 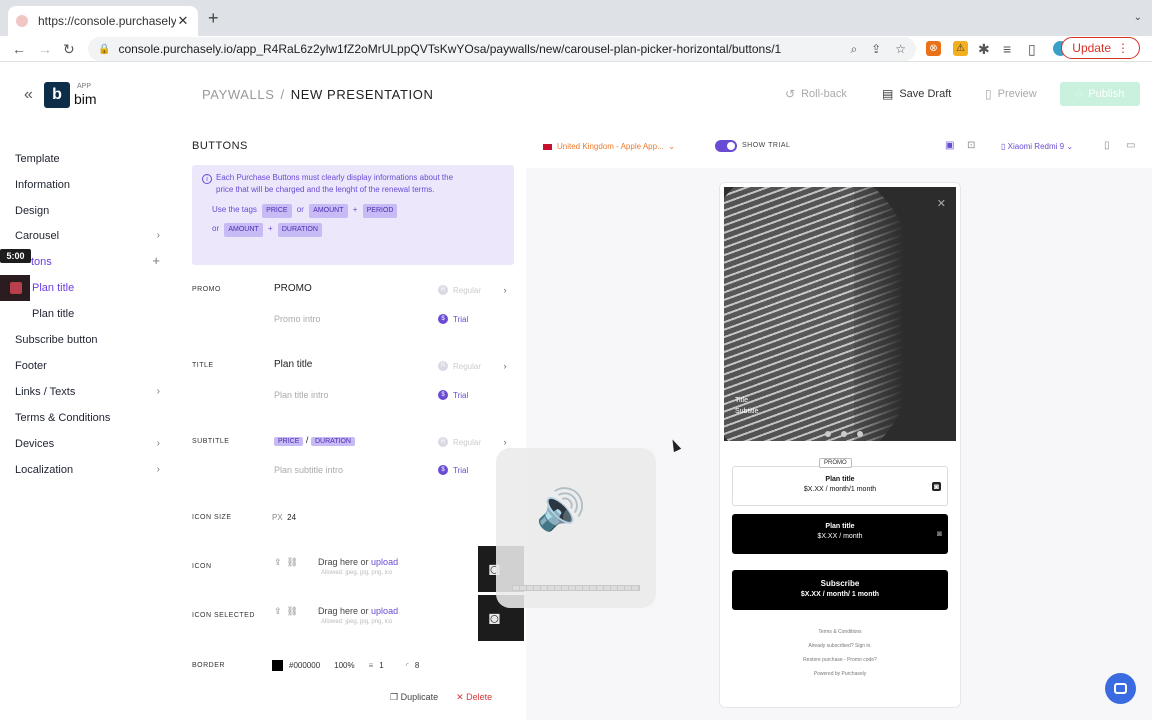 What do you see at coordinates (1007, 49) in the screenshot?
I see `reading-list-icon: ≡` at bounding box center [1007, 49].